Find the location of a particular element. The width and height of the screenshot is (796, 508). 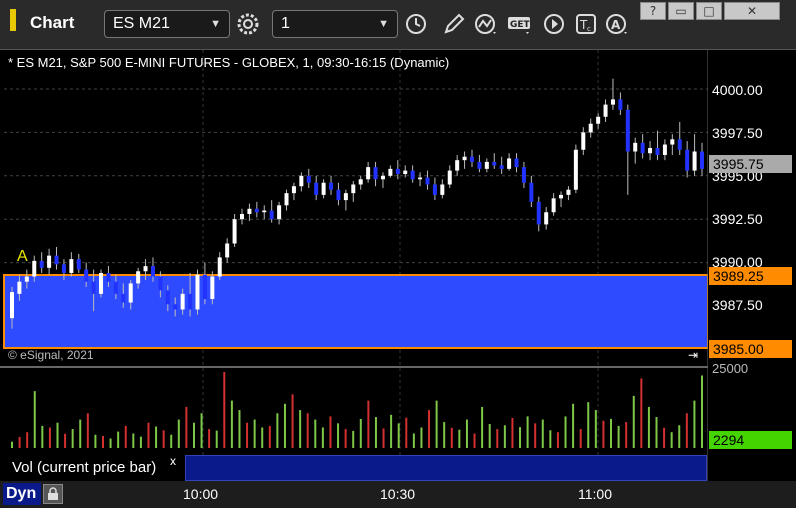

lock-icon is located at coordinates (53, 494).